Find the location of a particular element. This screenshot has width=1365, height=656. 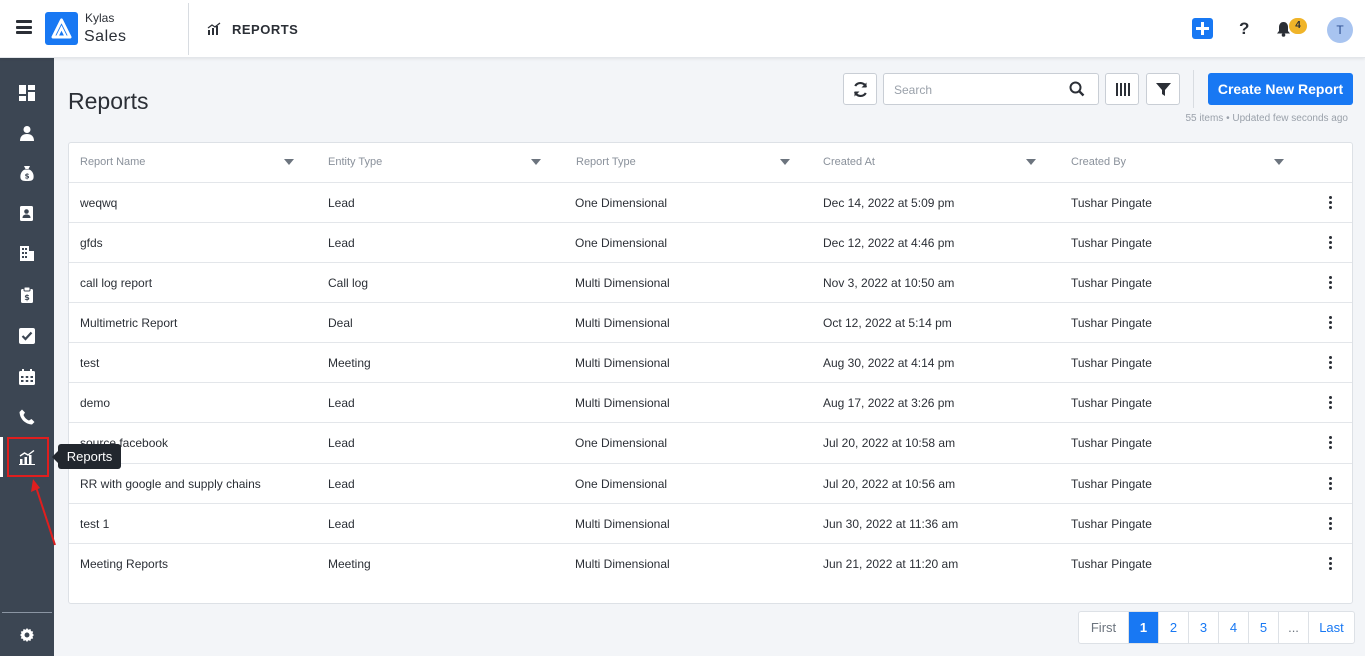

sidebar-item-checklist is located at coordinates (27, 336).